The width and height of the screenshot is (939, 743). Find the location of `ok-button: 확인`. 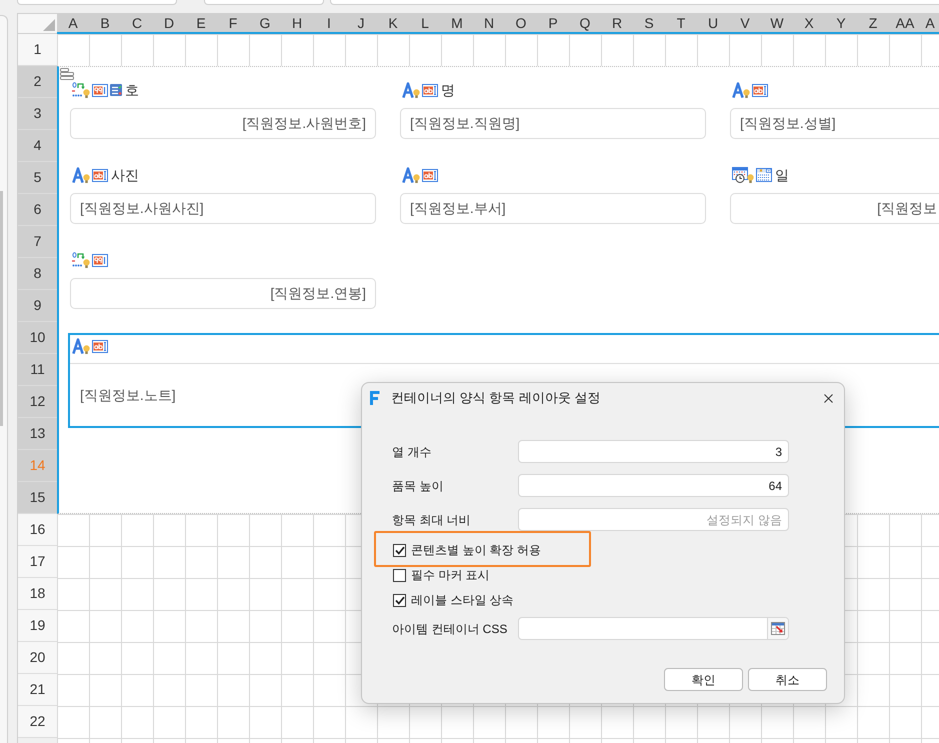

ok-button: 확인 is located at coordinates (703, 679).